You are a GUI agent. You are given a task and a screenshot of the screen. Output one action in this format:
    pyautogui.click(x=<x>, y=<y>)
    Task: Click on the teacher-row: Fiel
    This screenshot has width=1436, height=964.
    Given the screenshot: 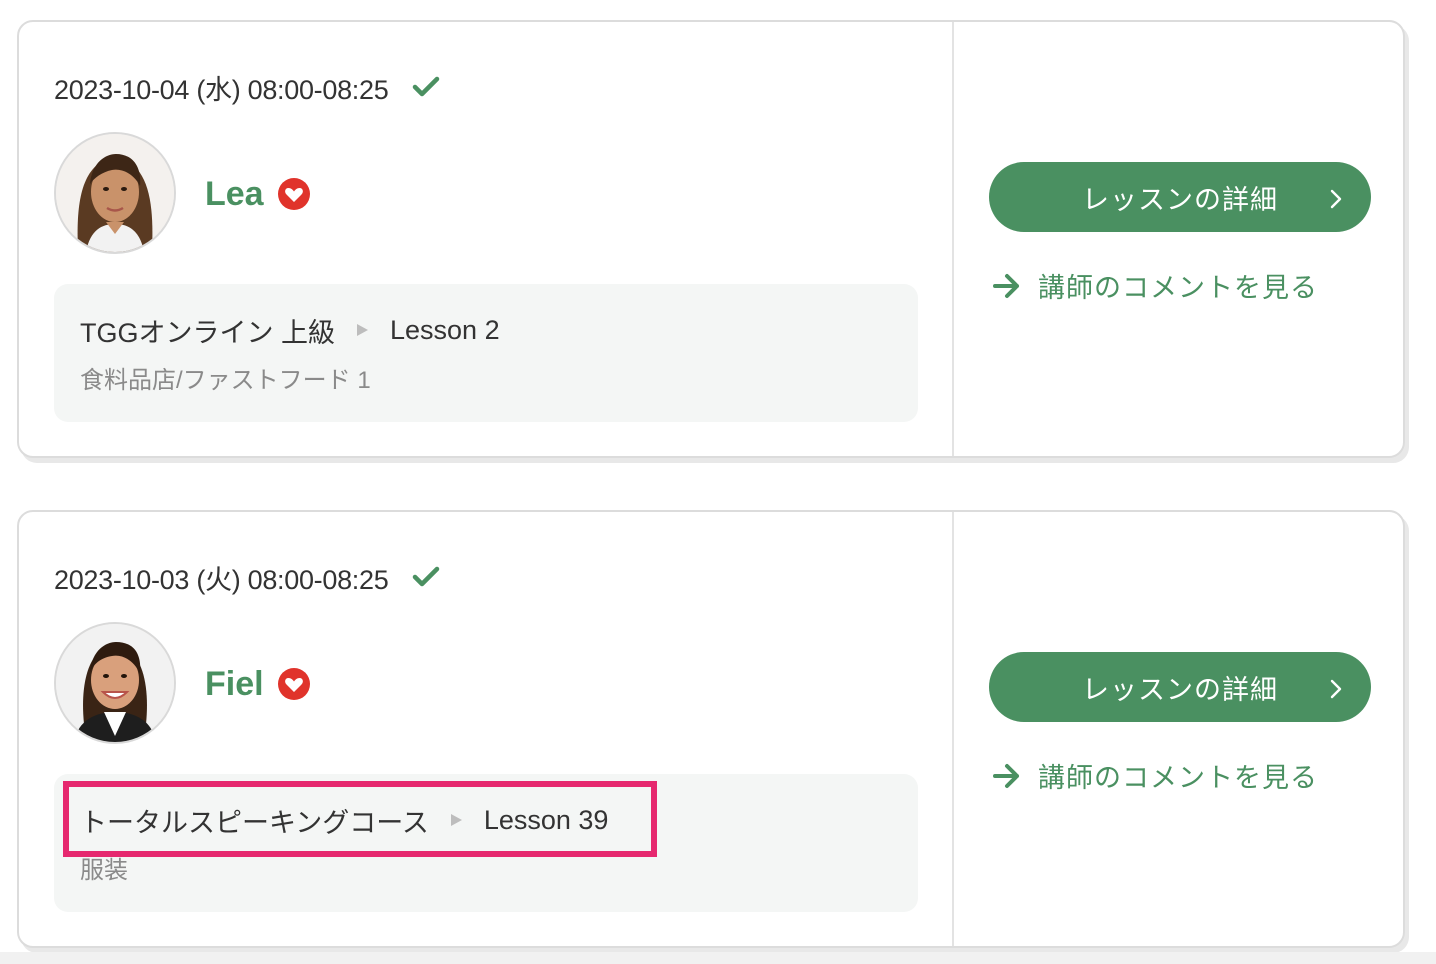 What is the action you would take?
    pyautogui.click(x=257, y=684)
    